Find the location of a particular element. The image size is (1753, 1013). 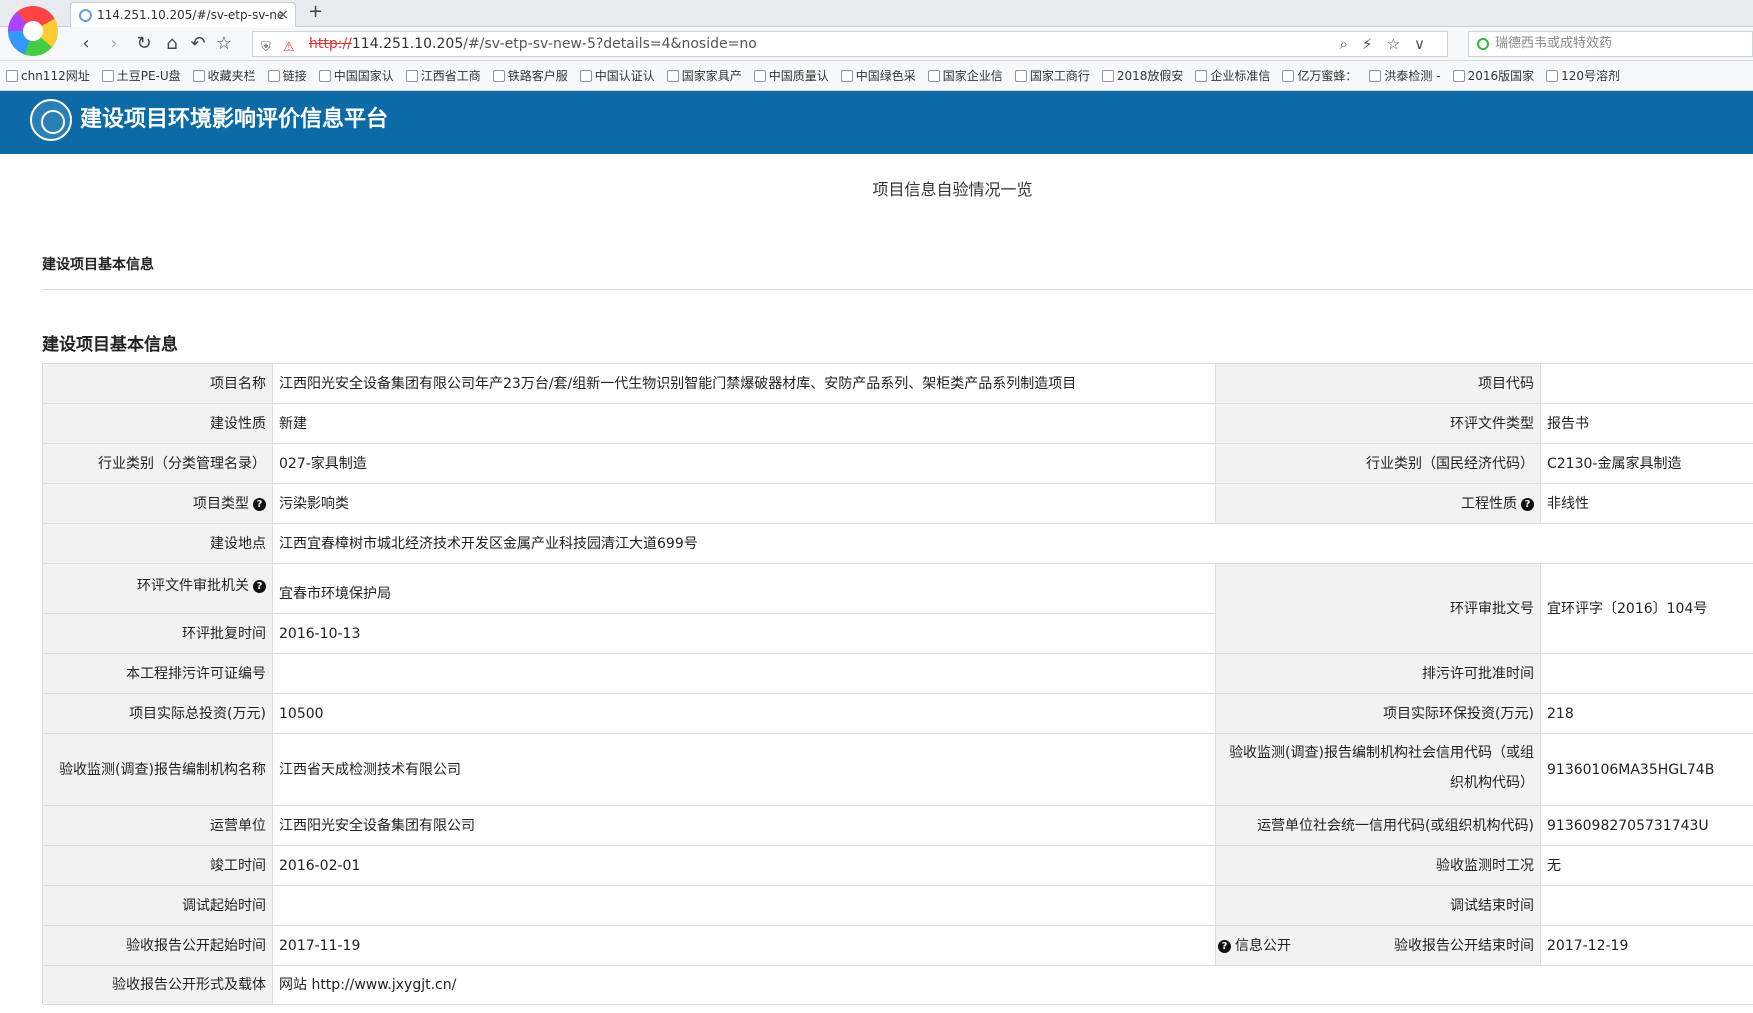

label-debug-end: 调试结束时间 is located at coordinates (1378, 906).